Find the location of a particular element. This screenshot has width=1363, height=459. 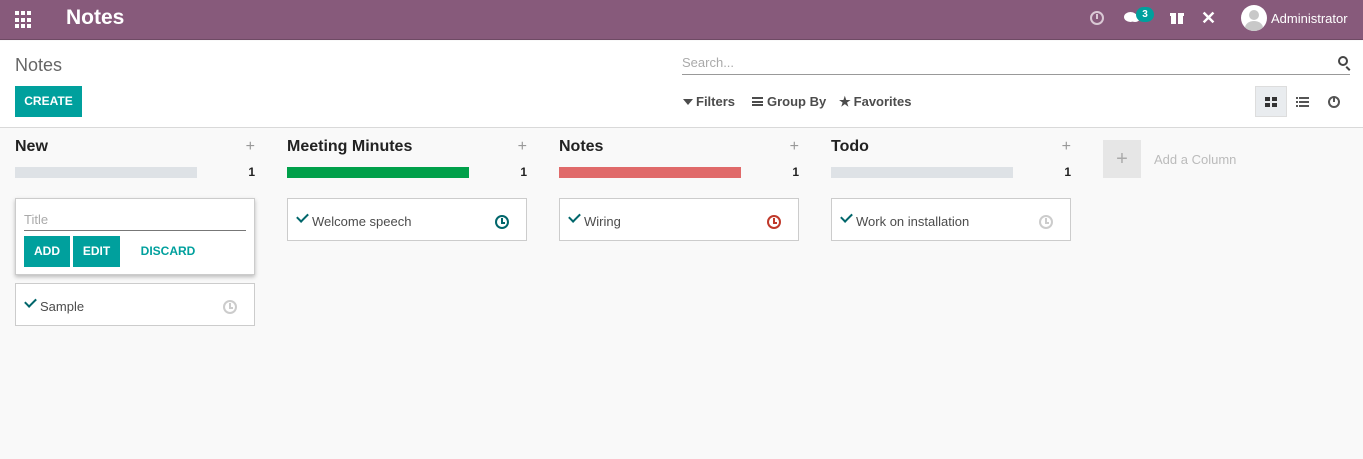

star-icon: ★ is located at coordinates (845, 101).